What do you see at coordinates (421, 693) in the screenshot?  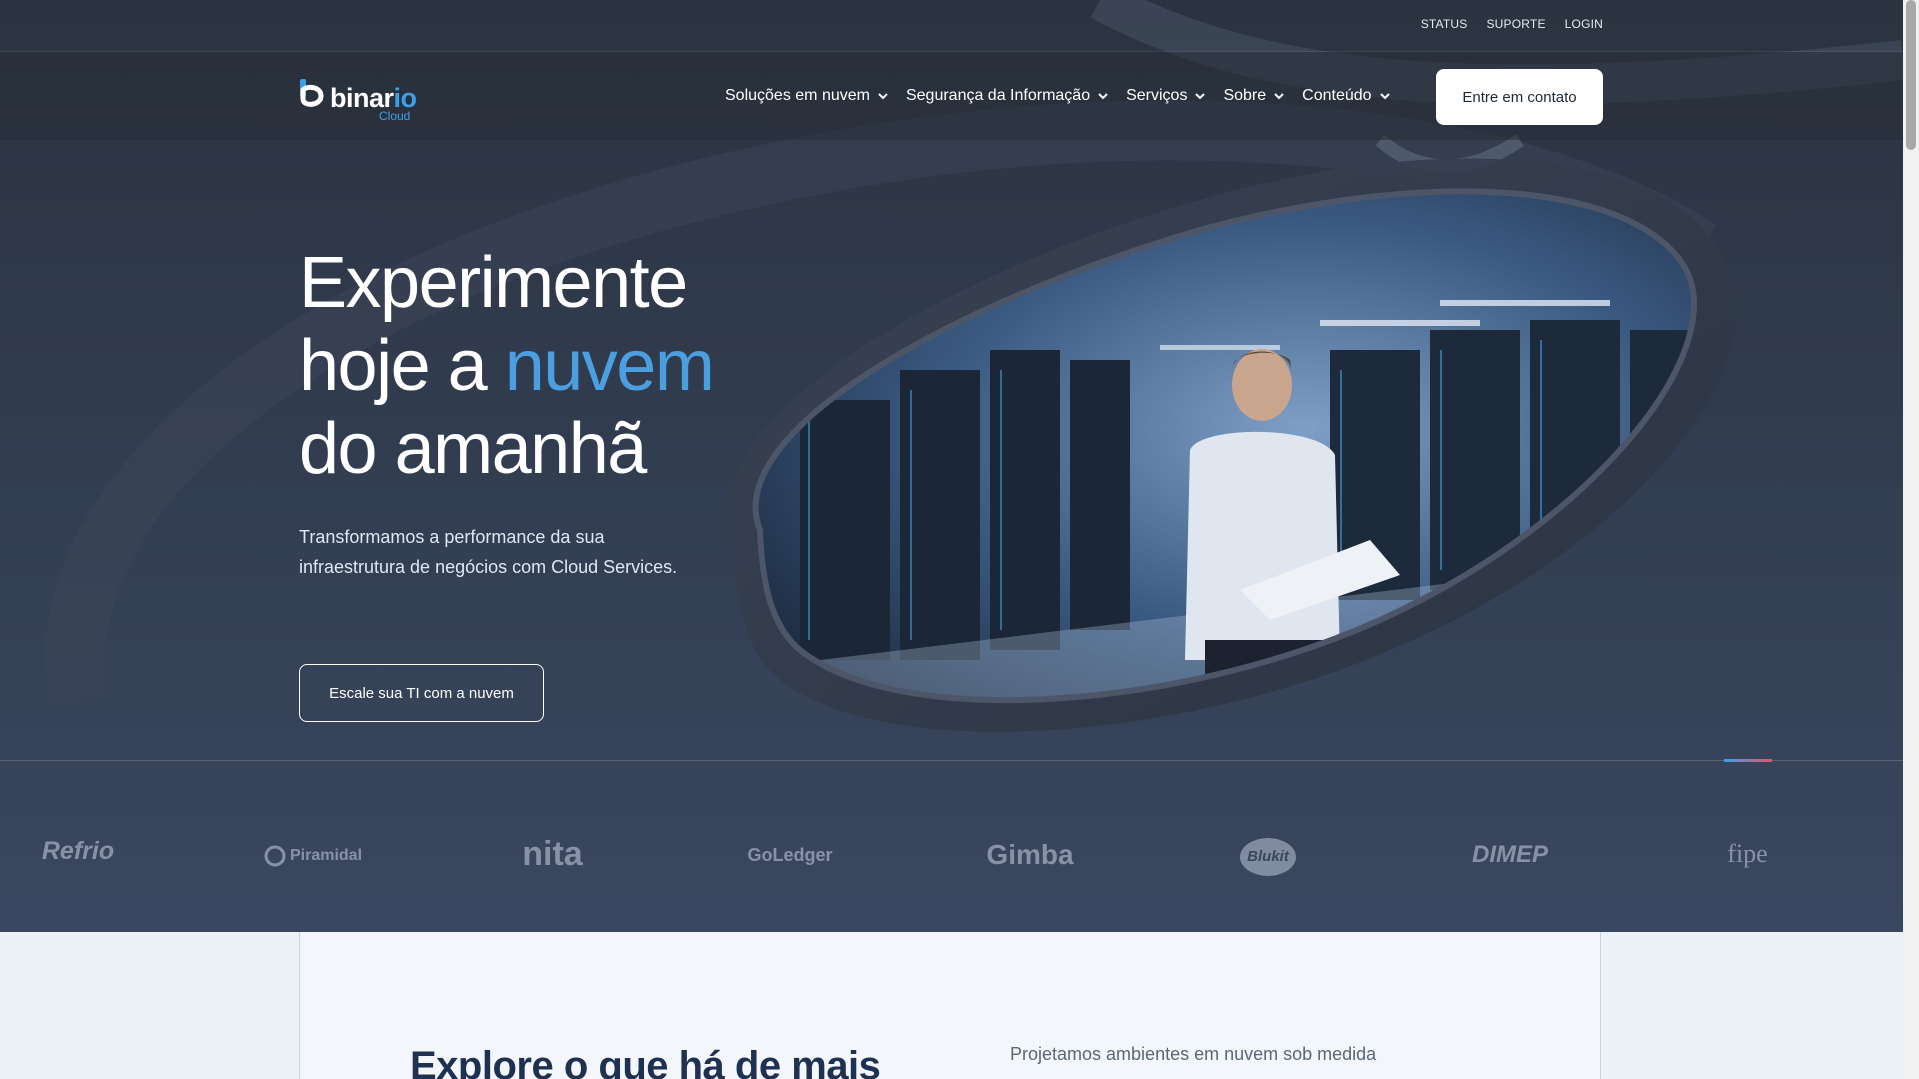 I see `scale-it-cta-button: Escale sua TI com a nuvem` at bounding box center [421, 693].